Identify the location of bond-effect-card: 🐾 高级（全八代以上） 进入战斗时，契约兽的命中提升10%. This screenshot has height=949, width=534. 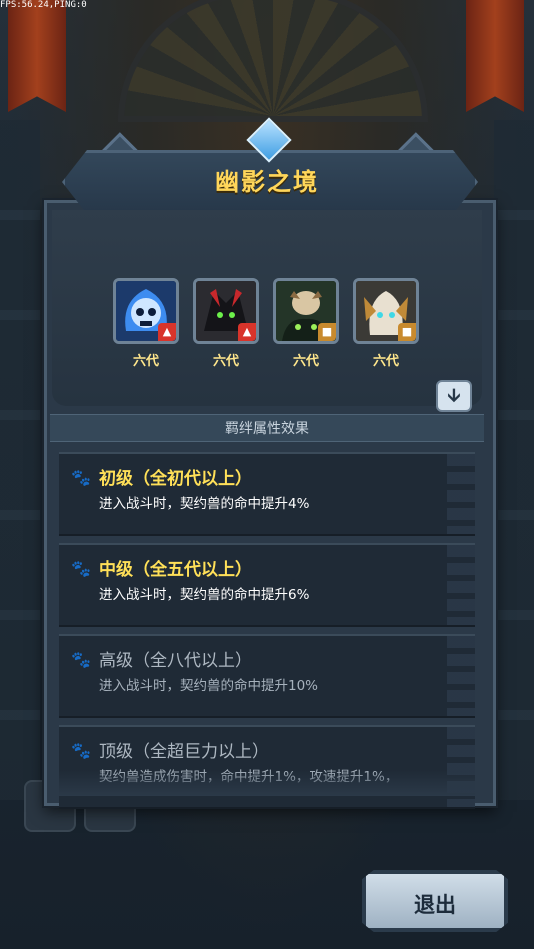
(267, 676).